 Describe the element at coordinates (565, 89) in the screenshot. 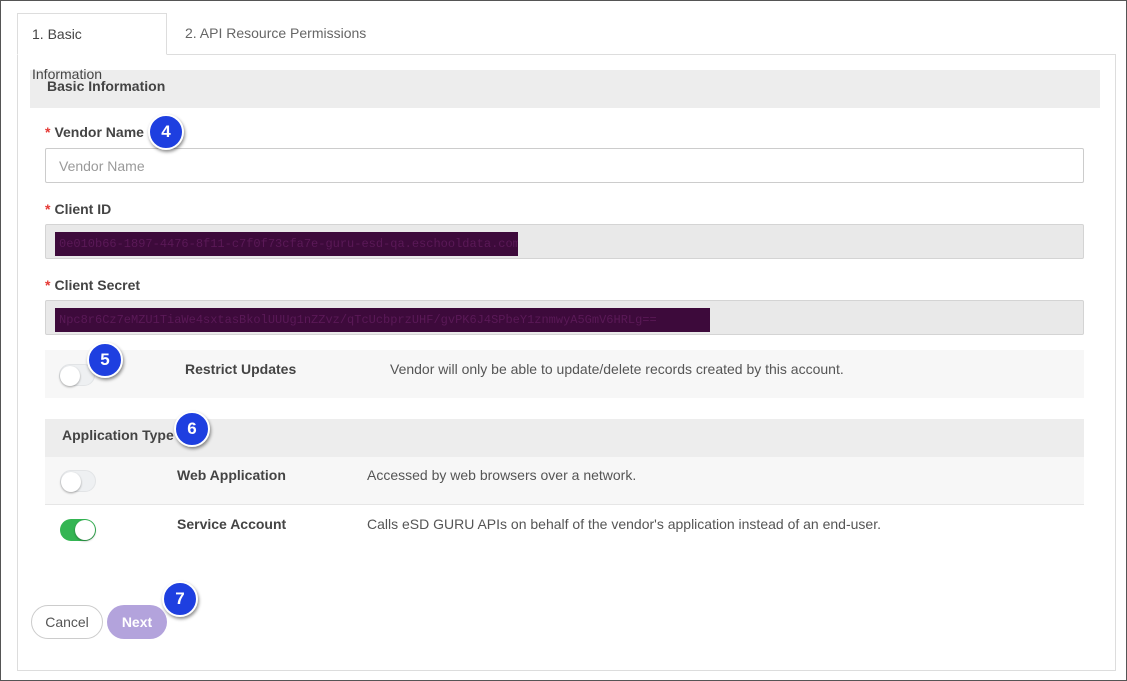

I see `section-header-basic-information: Basic Information` at that location.